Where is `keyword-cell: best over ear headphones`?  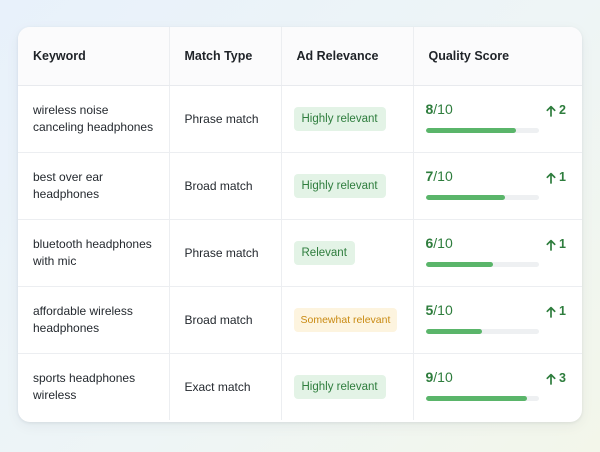 keyword-cell: best over ear headphones is located at coordinates (94, 186).